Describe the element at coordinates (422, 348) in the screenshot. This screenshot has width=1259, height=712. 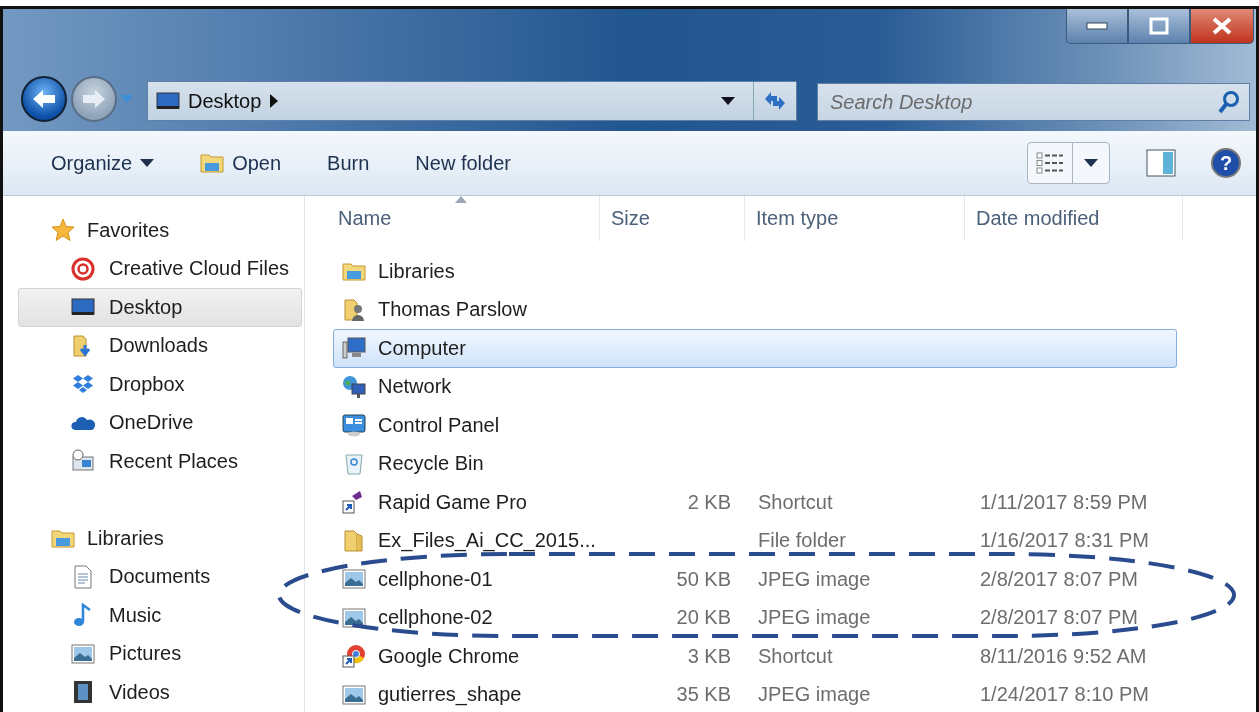
I see `file-name: Computer` at that location.